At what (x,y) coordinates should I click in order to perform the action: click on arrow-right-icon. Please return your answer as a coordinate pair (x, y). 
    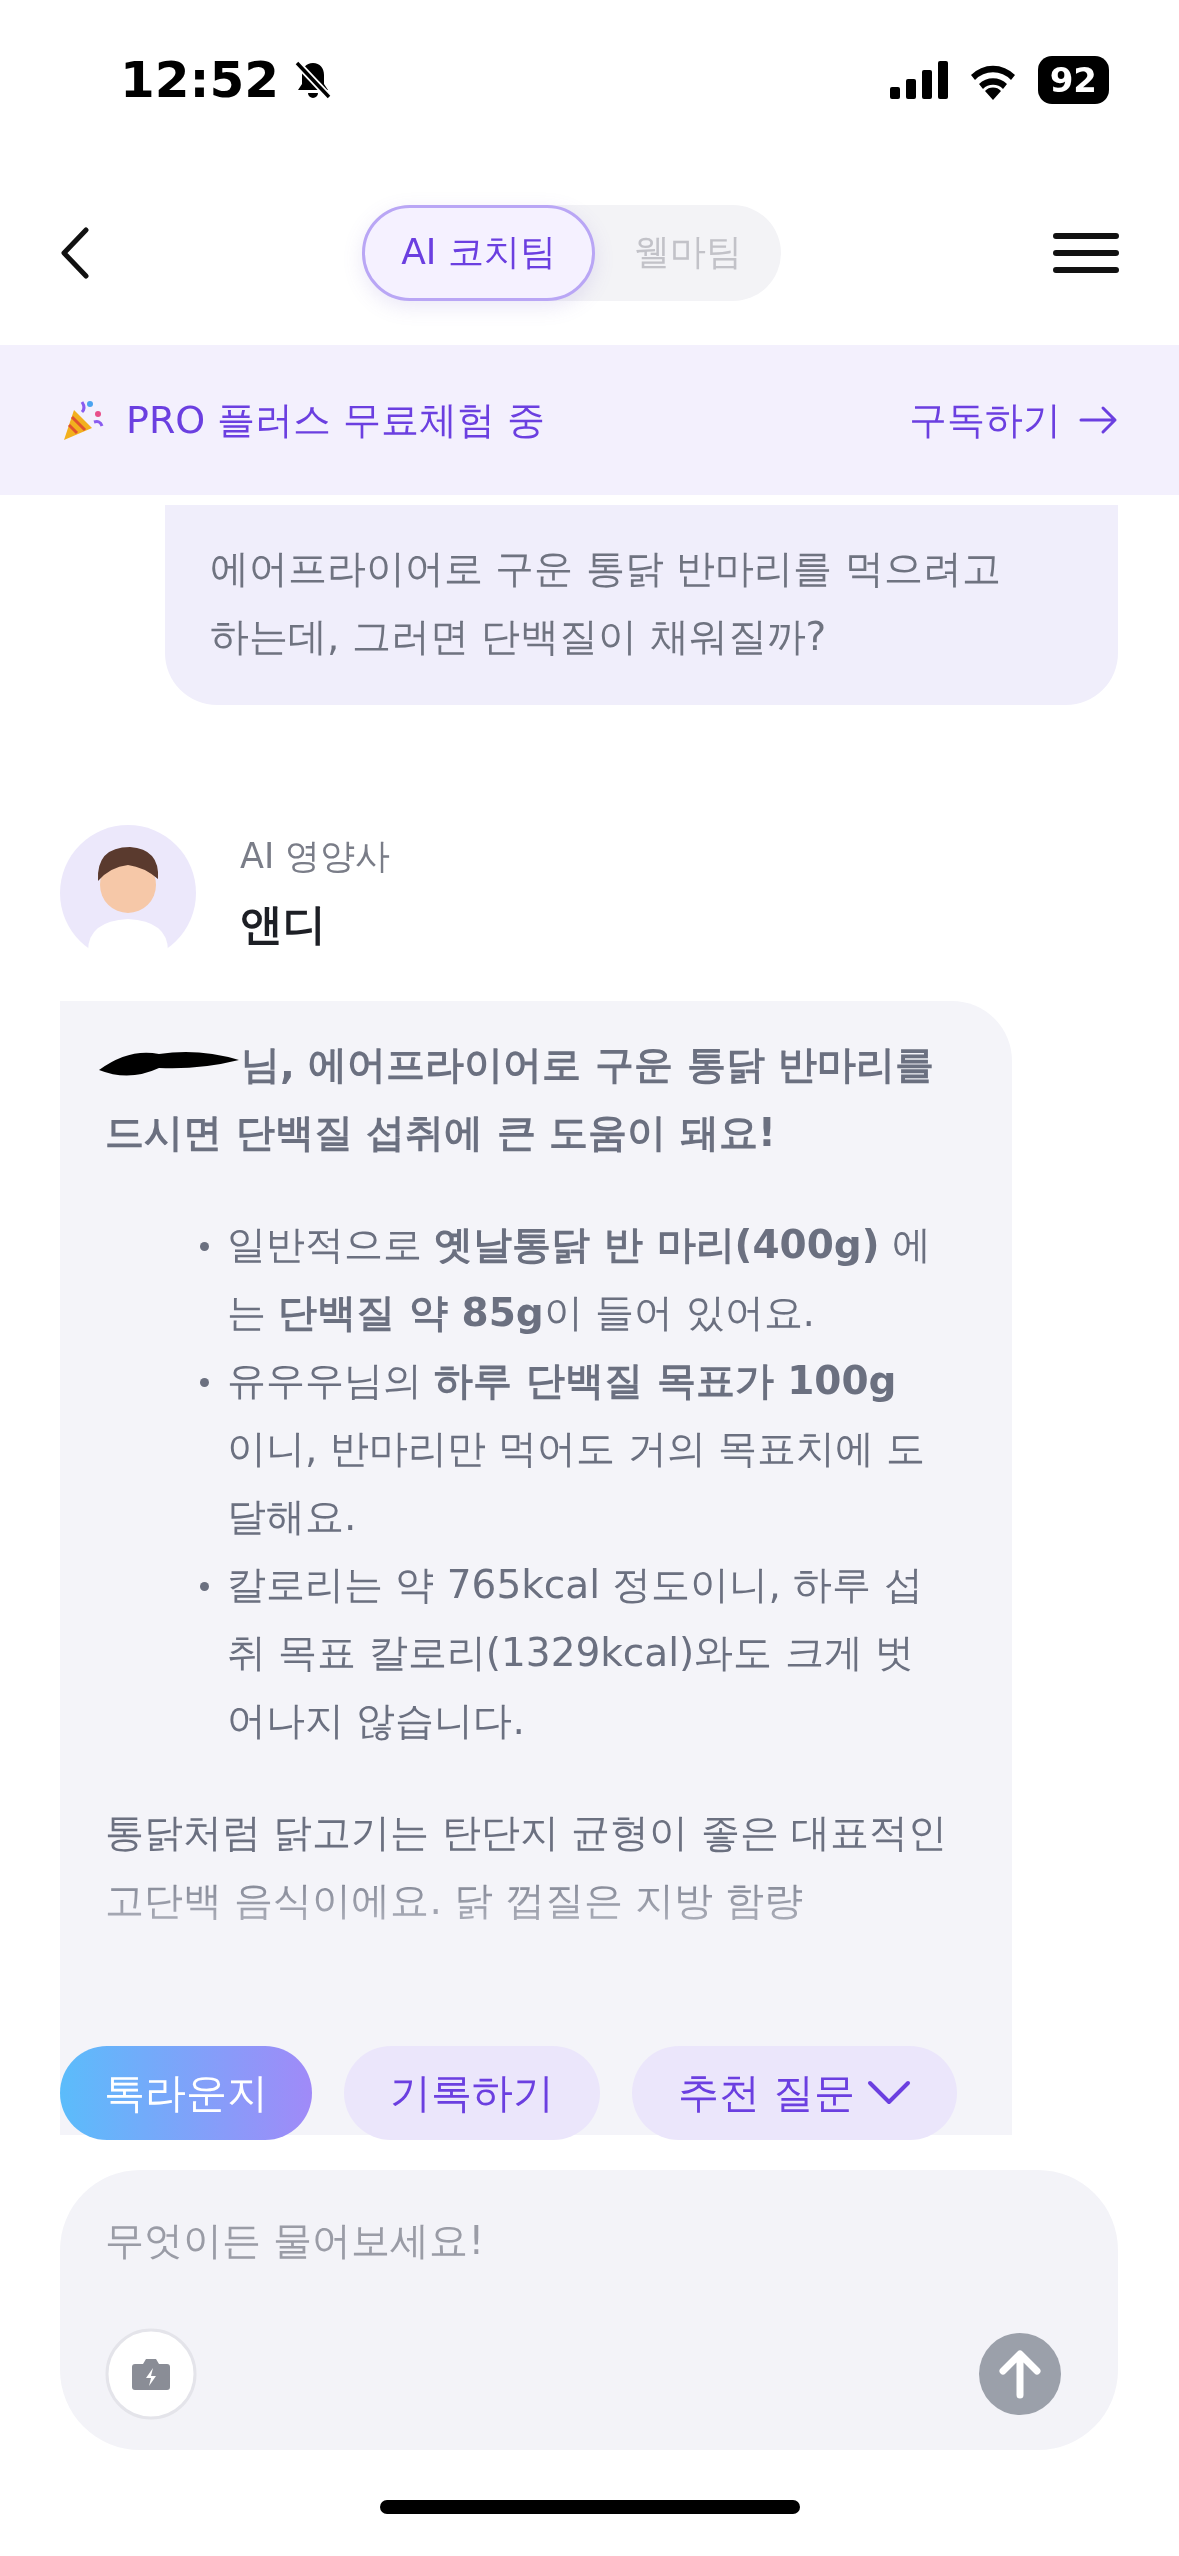
    Looking at the image, I should click on (1099, 420).